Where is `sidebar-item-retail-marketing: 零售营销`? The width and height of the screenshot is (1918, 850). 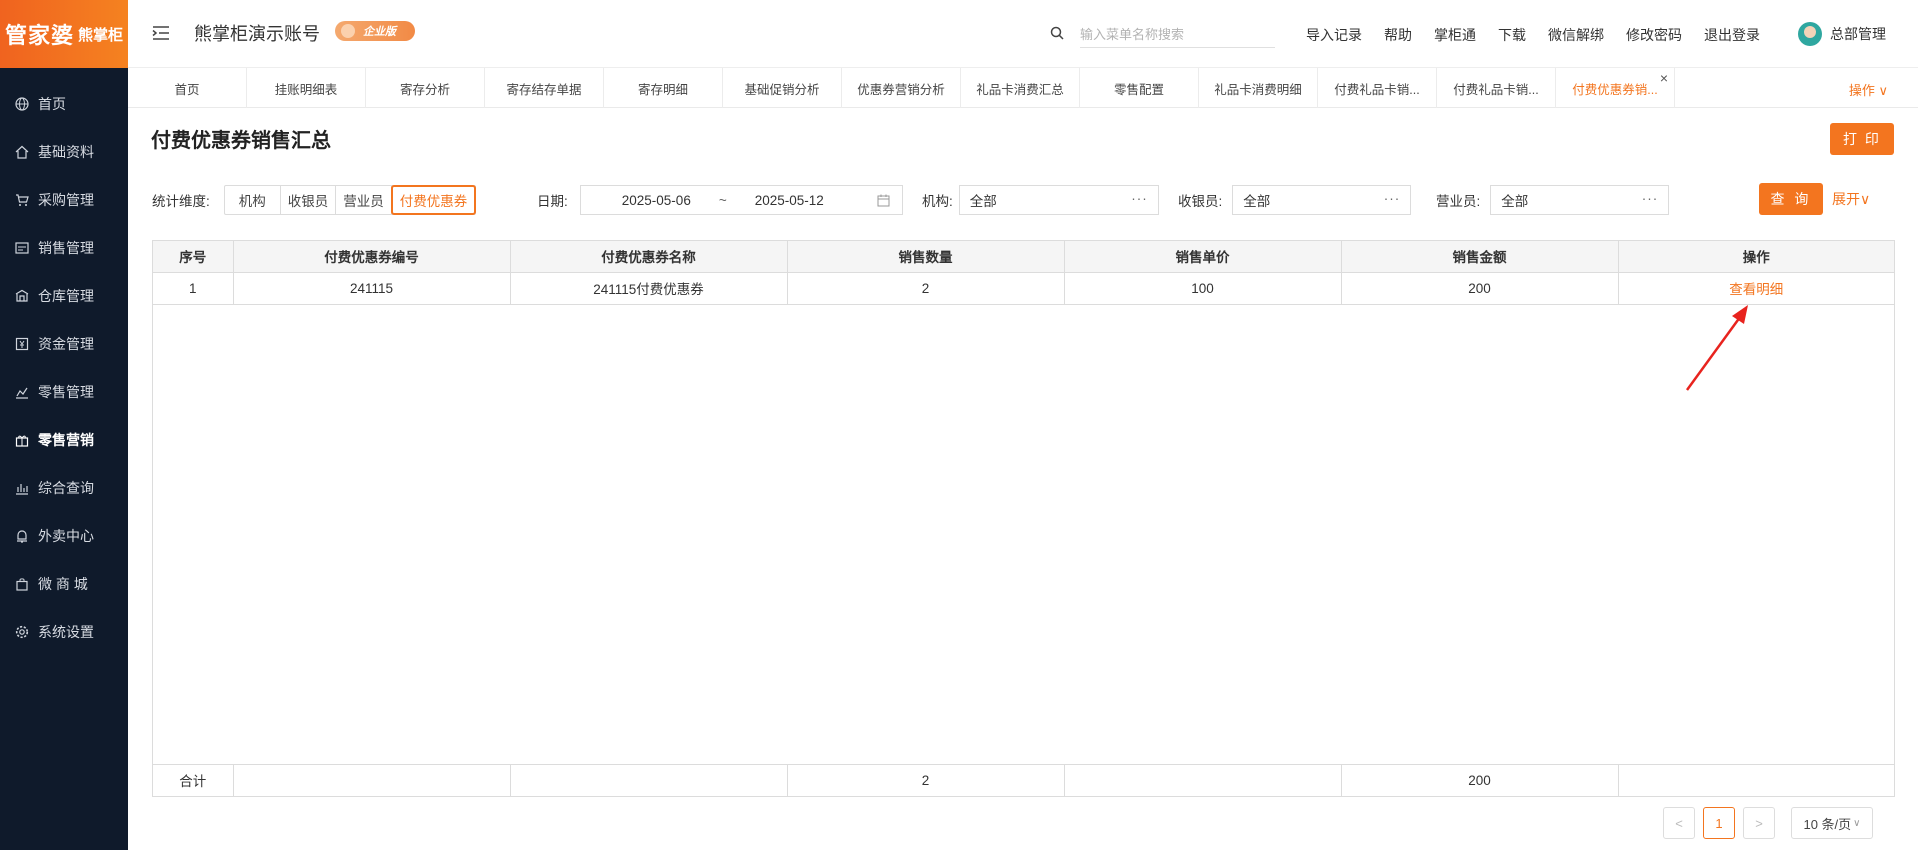
sidebar-item-retail-marketing: 零售营销 is located at coordinates (64, 440).